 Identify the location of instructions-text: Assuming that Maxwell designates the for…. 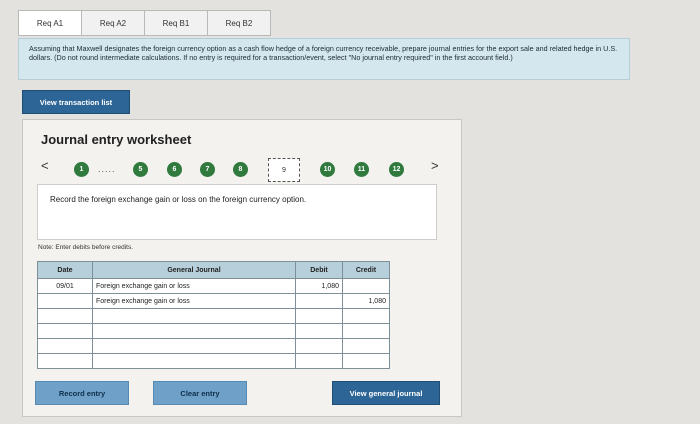
(323, 53).